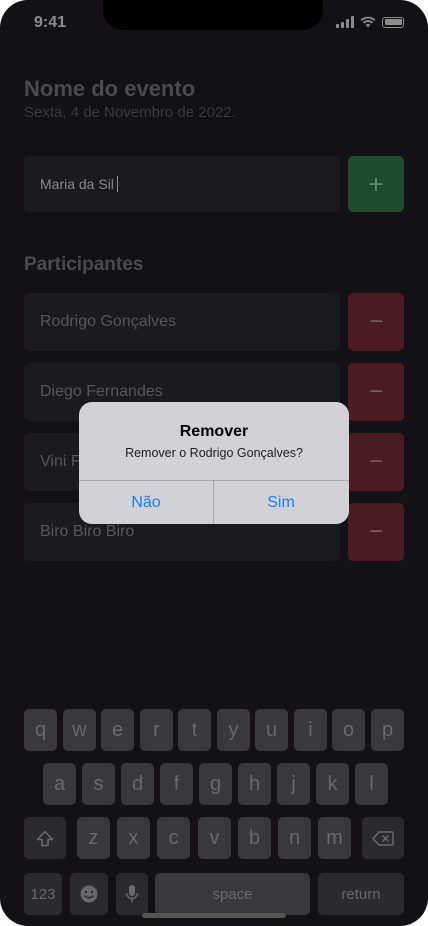 Image resolution: width=428 pixels, height=926 pixels. I want to click on confirm-button: Sim, so click(281, 502).